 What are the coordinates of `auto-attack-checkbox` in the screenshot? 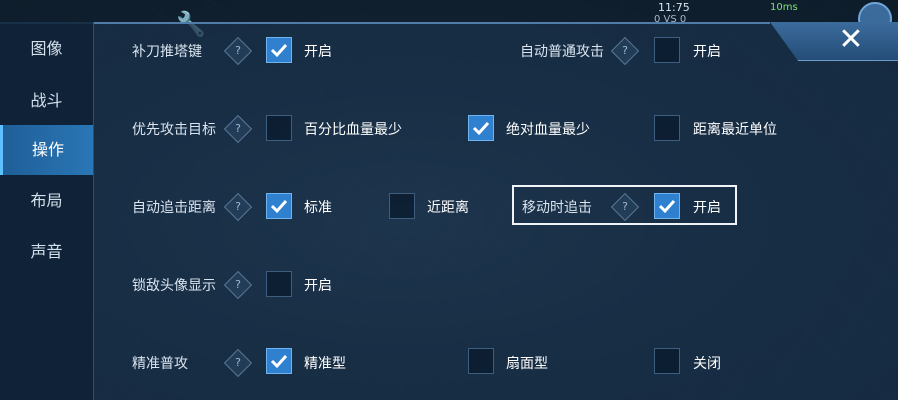 It's located at (667, 50).